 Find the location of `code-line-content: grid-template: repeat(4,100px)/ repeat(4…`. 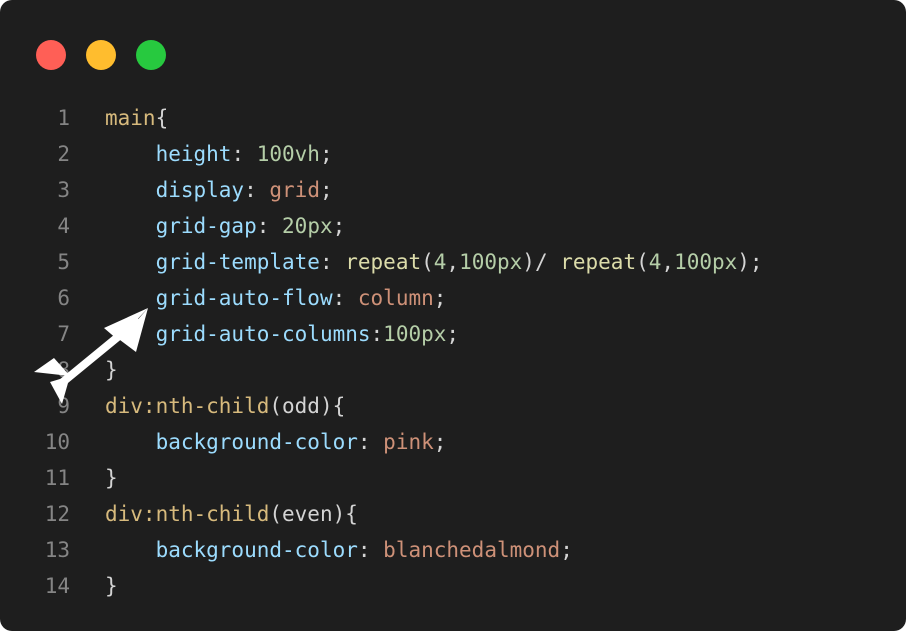

code-line-content: grid-template: repeat(4,100px)/ repeat(4… is located at coordinates (434, 262).